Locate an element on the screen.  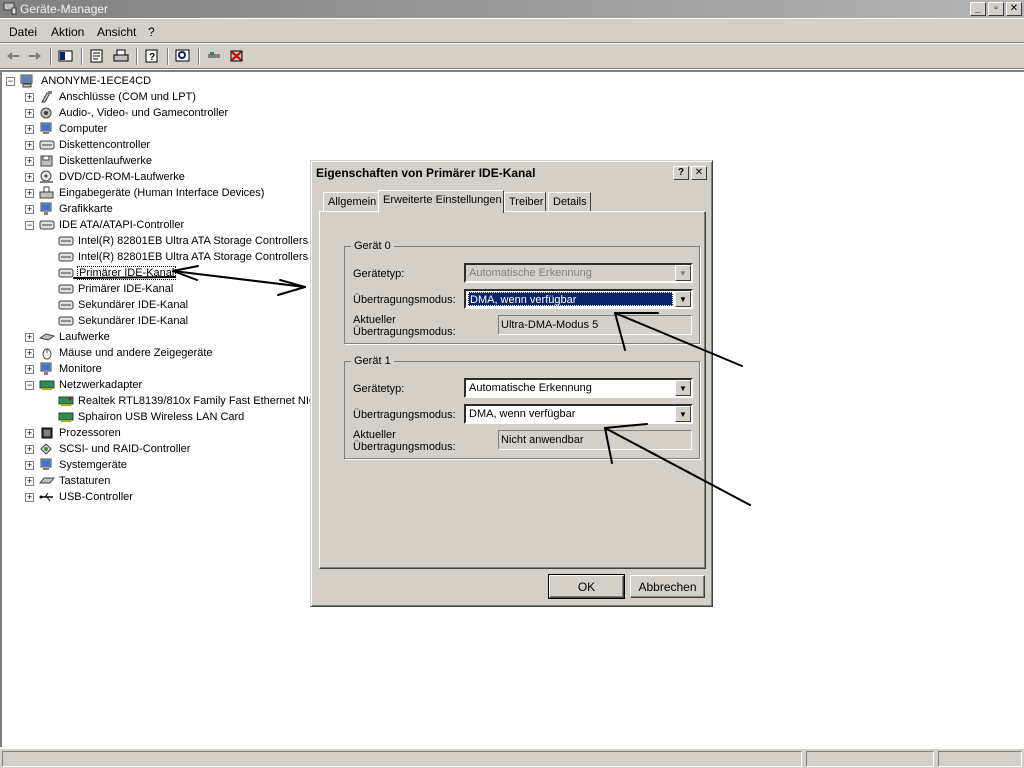
tree-item-usb: + USB-Controller is located at coordinates (170, 497).